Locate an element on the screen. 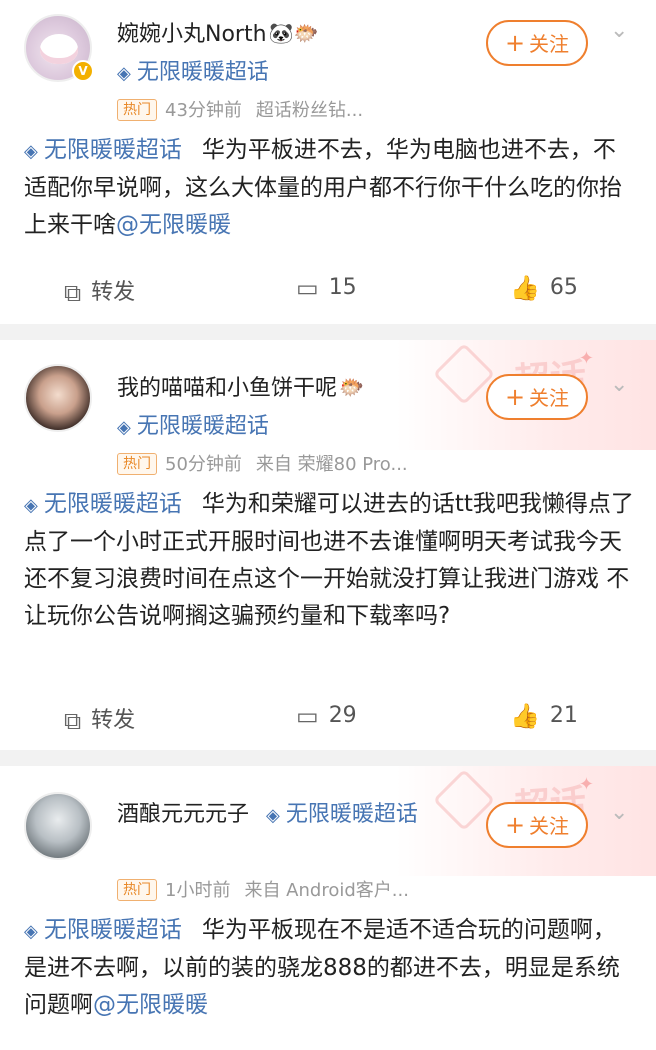 The width and height of the screenshot is (656, 1050). comment-button: ▭ 15 is located at coordinates (326, 288).